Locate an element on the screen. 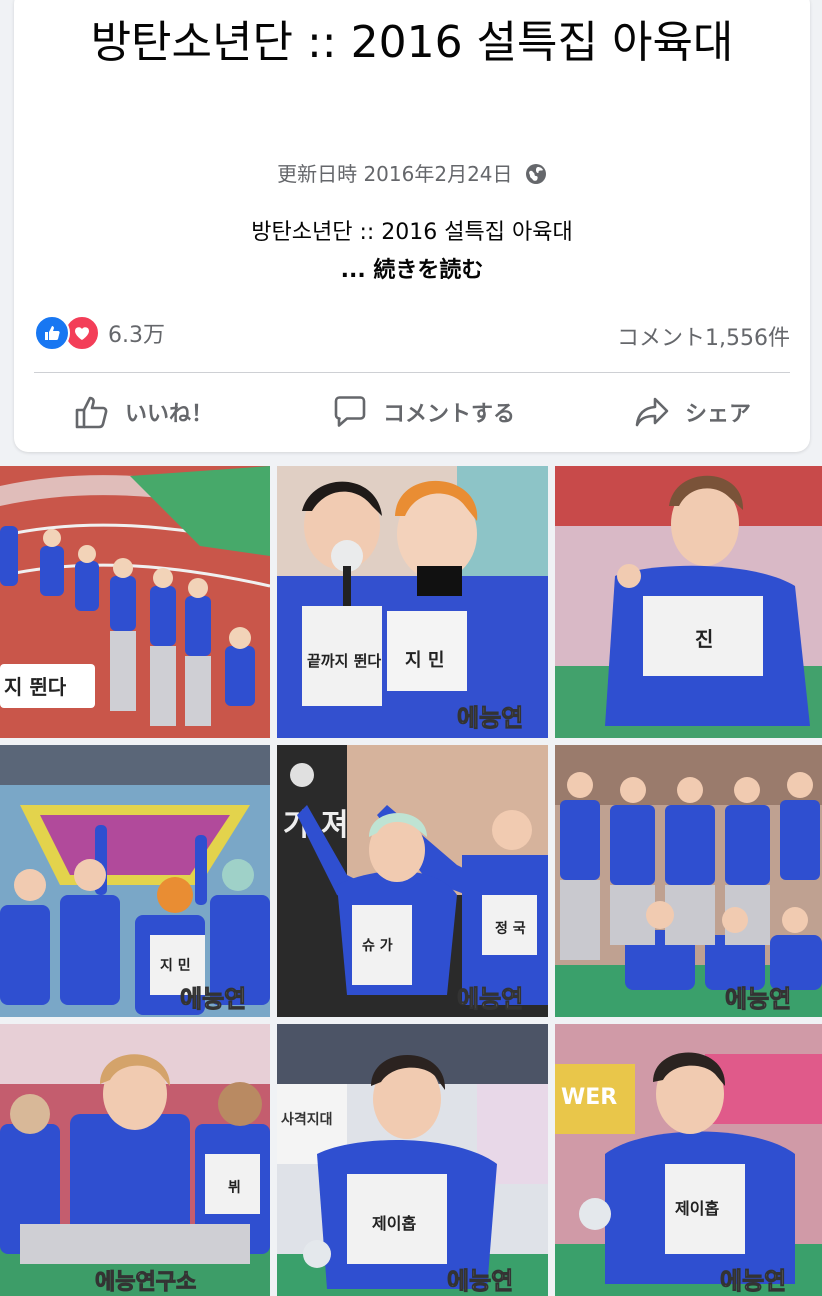 This screenshot has height=1296, width=822. comment-icon is located at coordinates (350, 412).